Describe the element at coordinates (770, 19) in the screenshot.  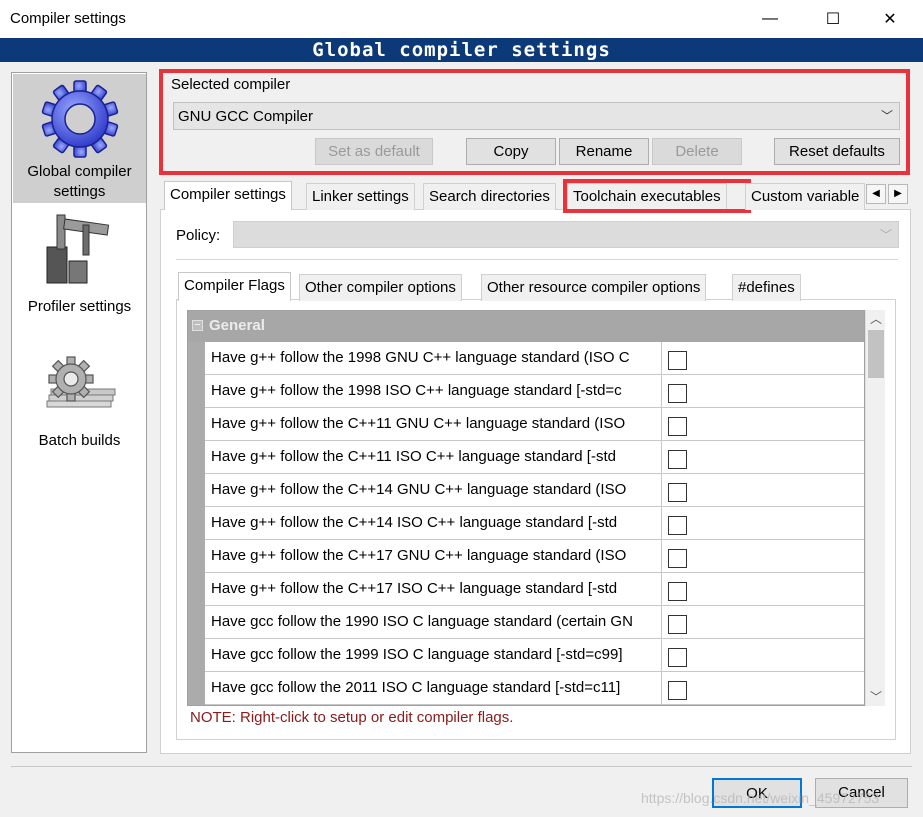
I see `minimize-button: —` at that location.